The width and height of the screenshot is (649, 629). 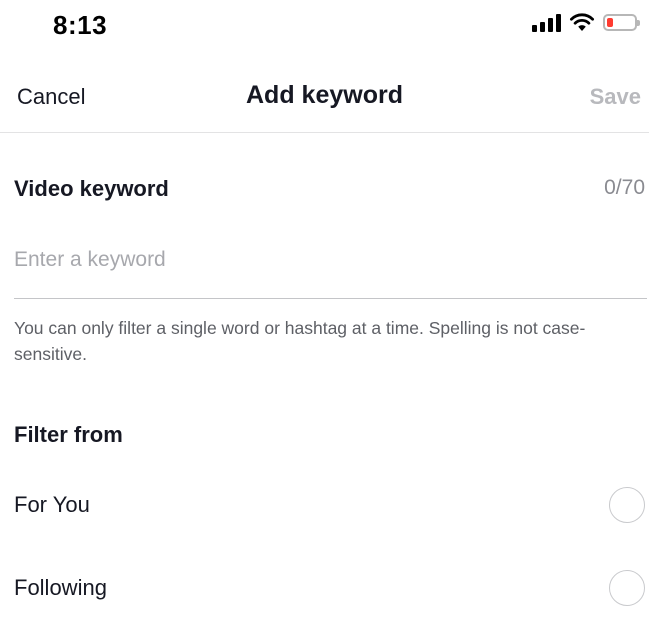 I want to click on wifi-icon, so click(x=582, y=22).